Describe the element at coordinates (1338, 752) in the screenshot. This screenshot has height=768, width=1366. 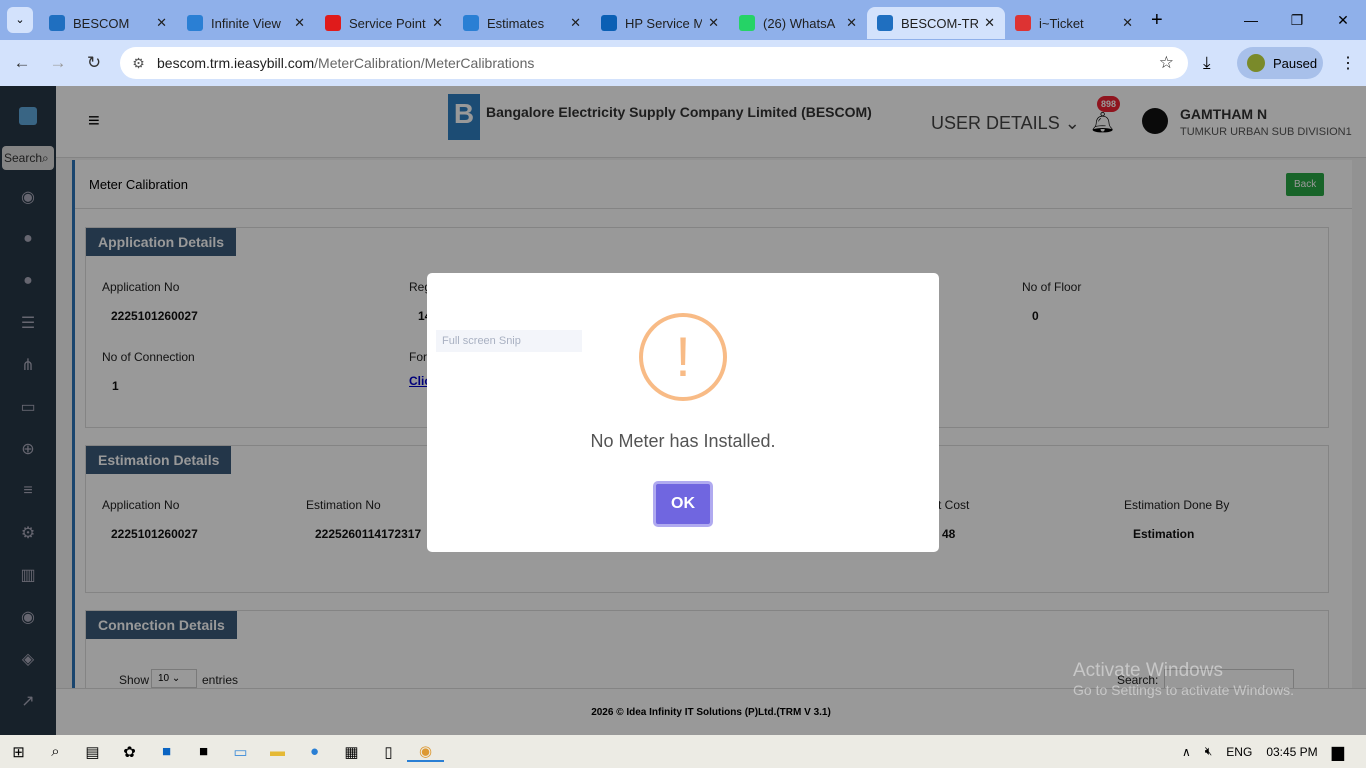
I see `notification-center-icon: ▆` at that location.